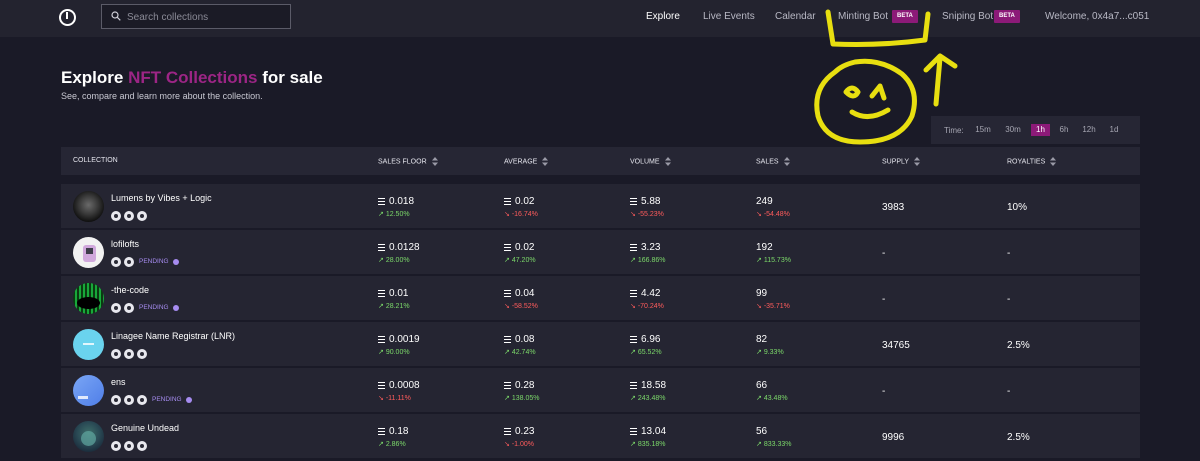  What do you see at coordinates (521, 306) in the screenshot?
I see `average-change: ↘ -58.52%` at bounding box center [521, 306].